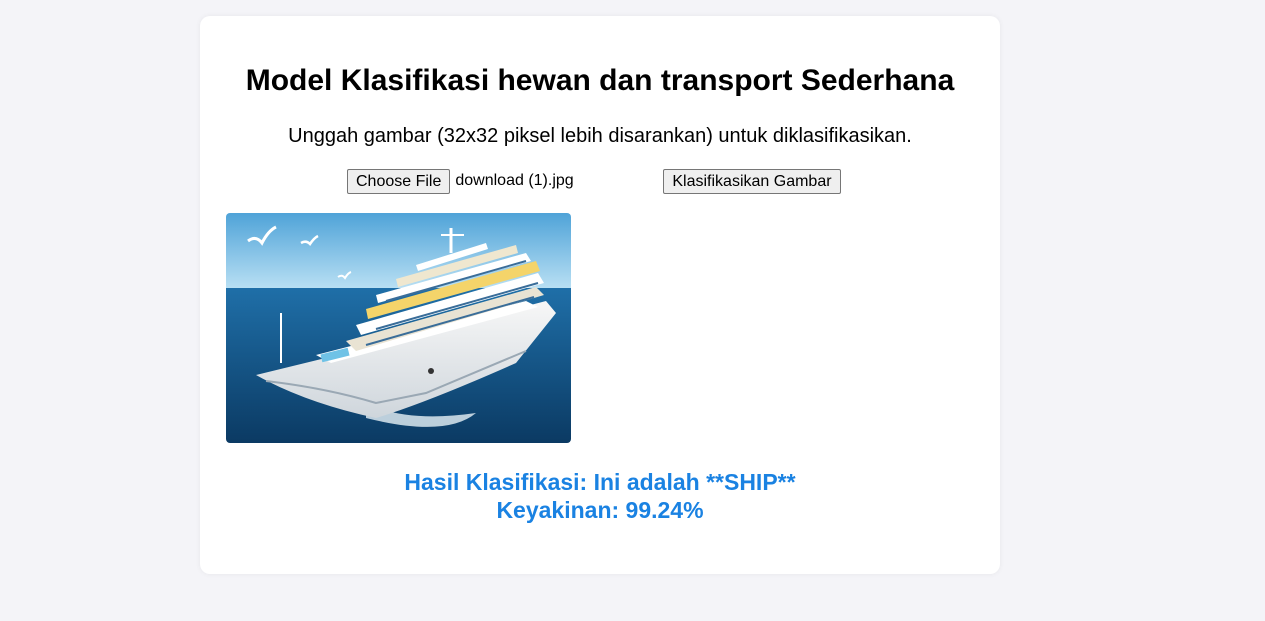  What do you see at coordinates (752, 181) in the screenshot?
I see `classify-button: Klasifikasikan Gambar` at bounding box center [752, 181].